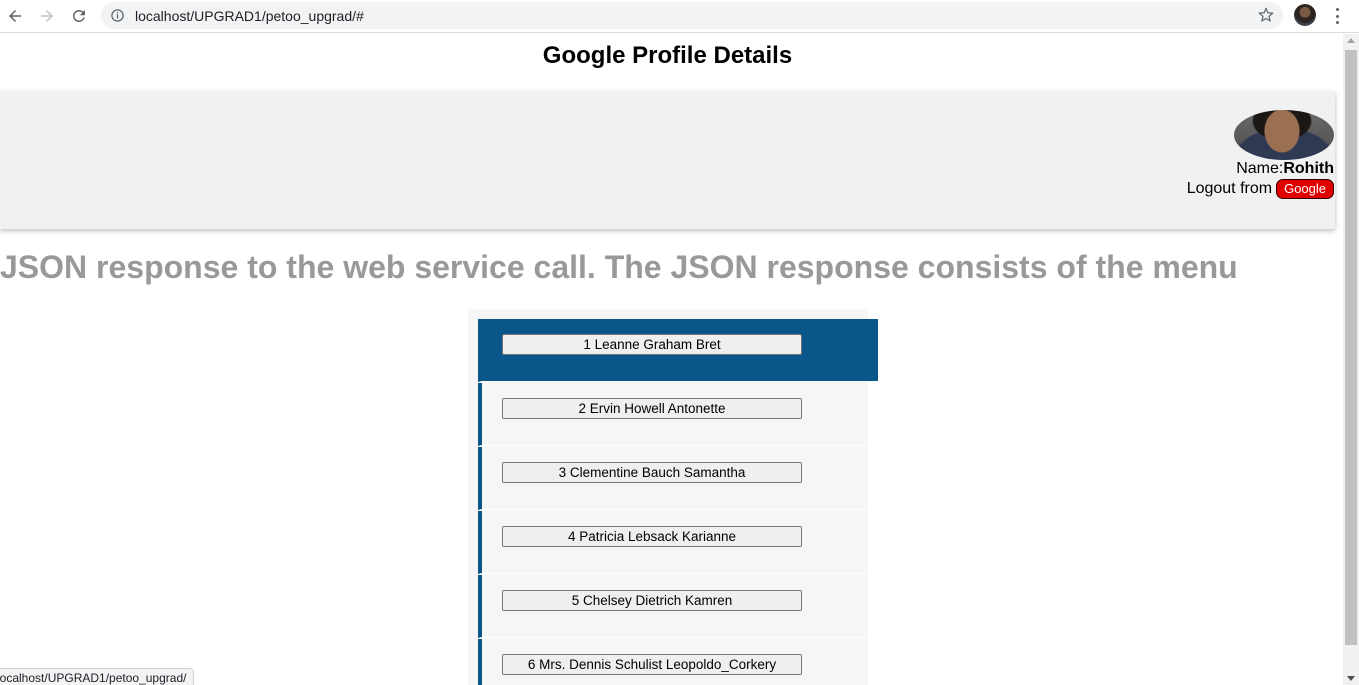 The width and height of the screenshot is (1359, 685). What do you see at coordinates (652, 408) in the screenshot?
I see `menu-item-button: 2 Ervin Howell Antonette` at bounding box center [652, 408].